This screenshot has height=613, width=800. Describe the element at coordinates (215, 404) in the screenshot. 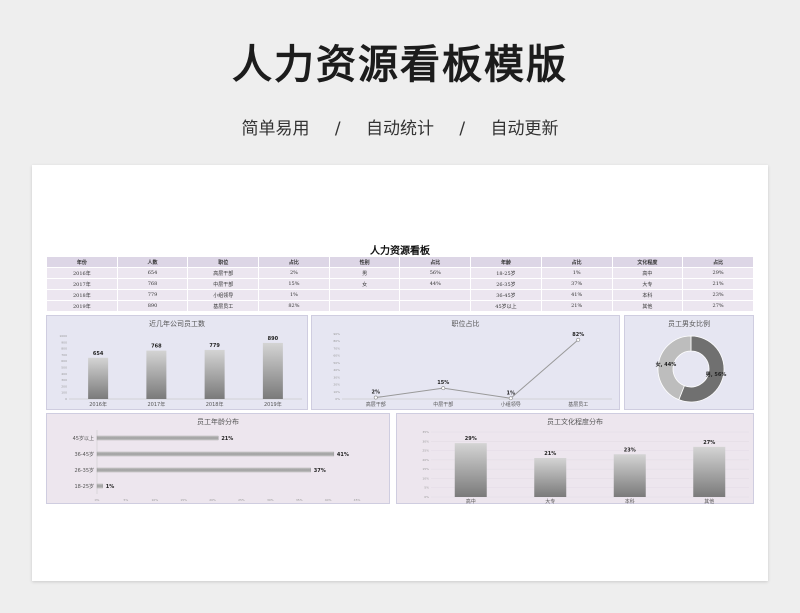

I see `category-label: 2018年` at that location.